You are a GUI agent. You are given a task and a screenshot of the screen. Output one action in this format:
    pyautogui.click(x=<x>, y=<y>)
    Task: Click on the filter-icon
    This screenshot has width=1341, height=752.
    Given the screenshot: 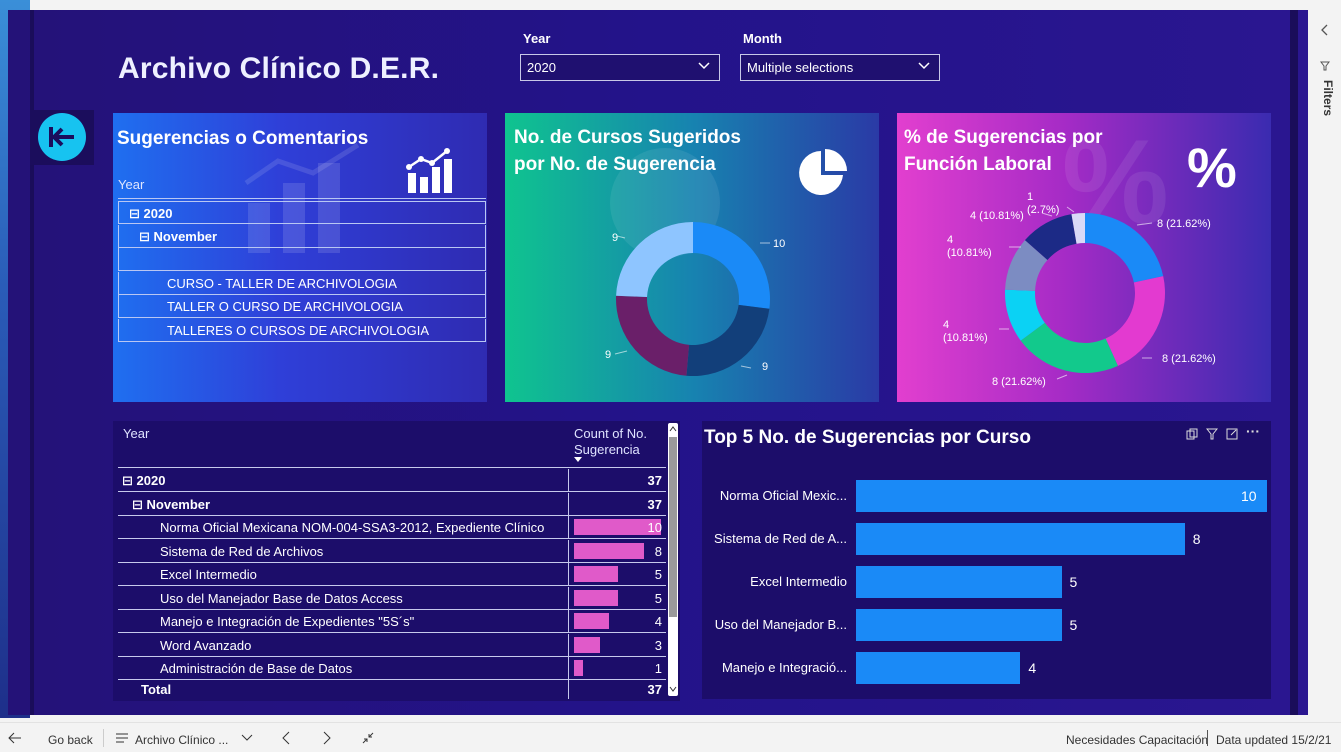 What is the action you would take?
    pyautogui.click(x=1212, y=434)
    